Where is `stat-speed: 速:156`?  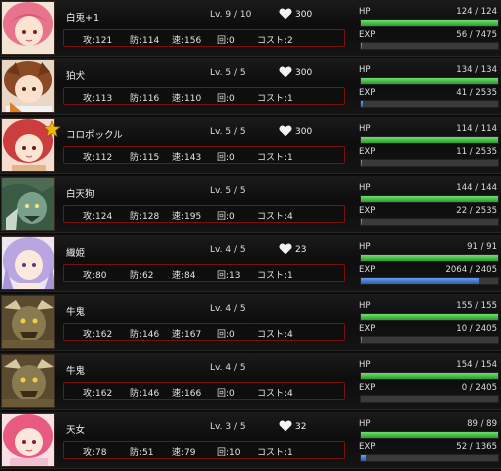 stat-speed: 速:156 is located at coordinates (187, 41).